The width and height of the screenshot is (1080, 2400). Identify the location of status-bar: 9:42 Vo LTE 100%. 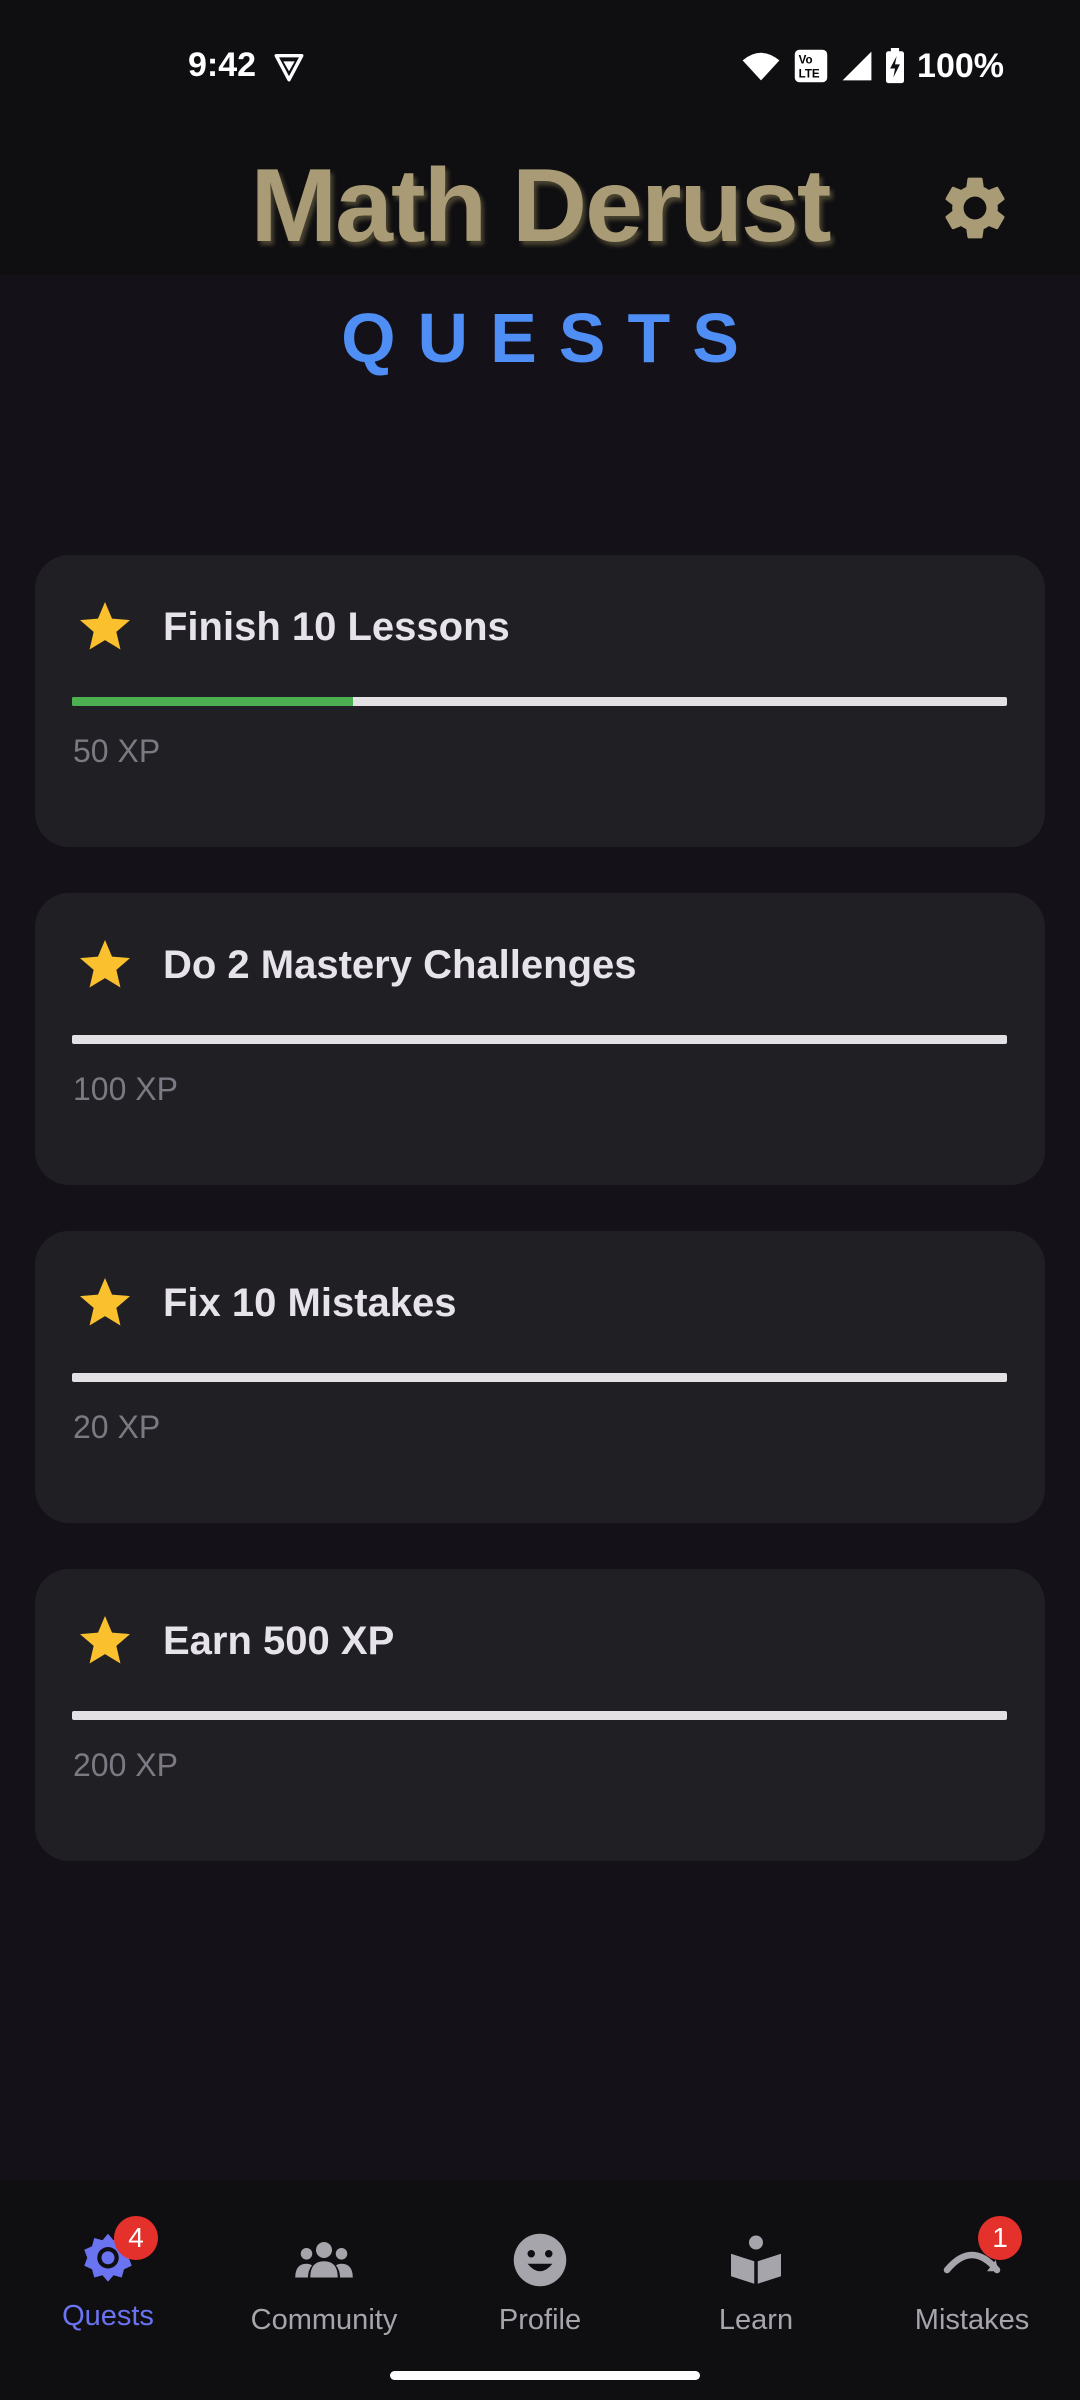
(540, 67).